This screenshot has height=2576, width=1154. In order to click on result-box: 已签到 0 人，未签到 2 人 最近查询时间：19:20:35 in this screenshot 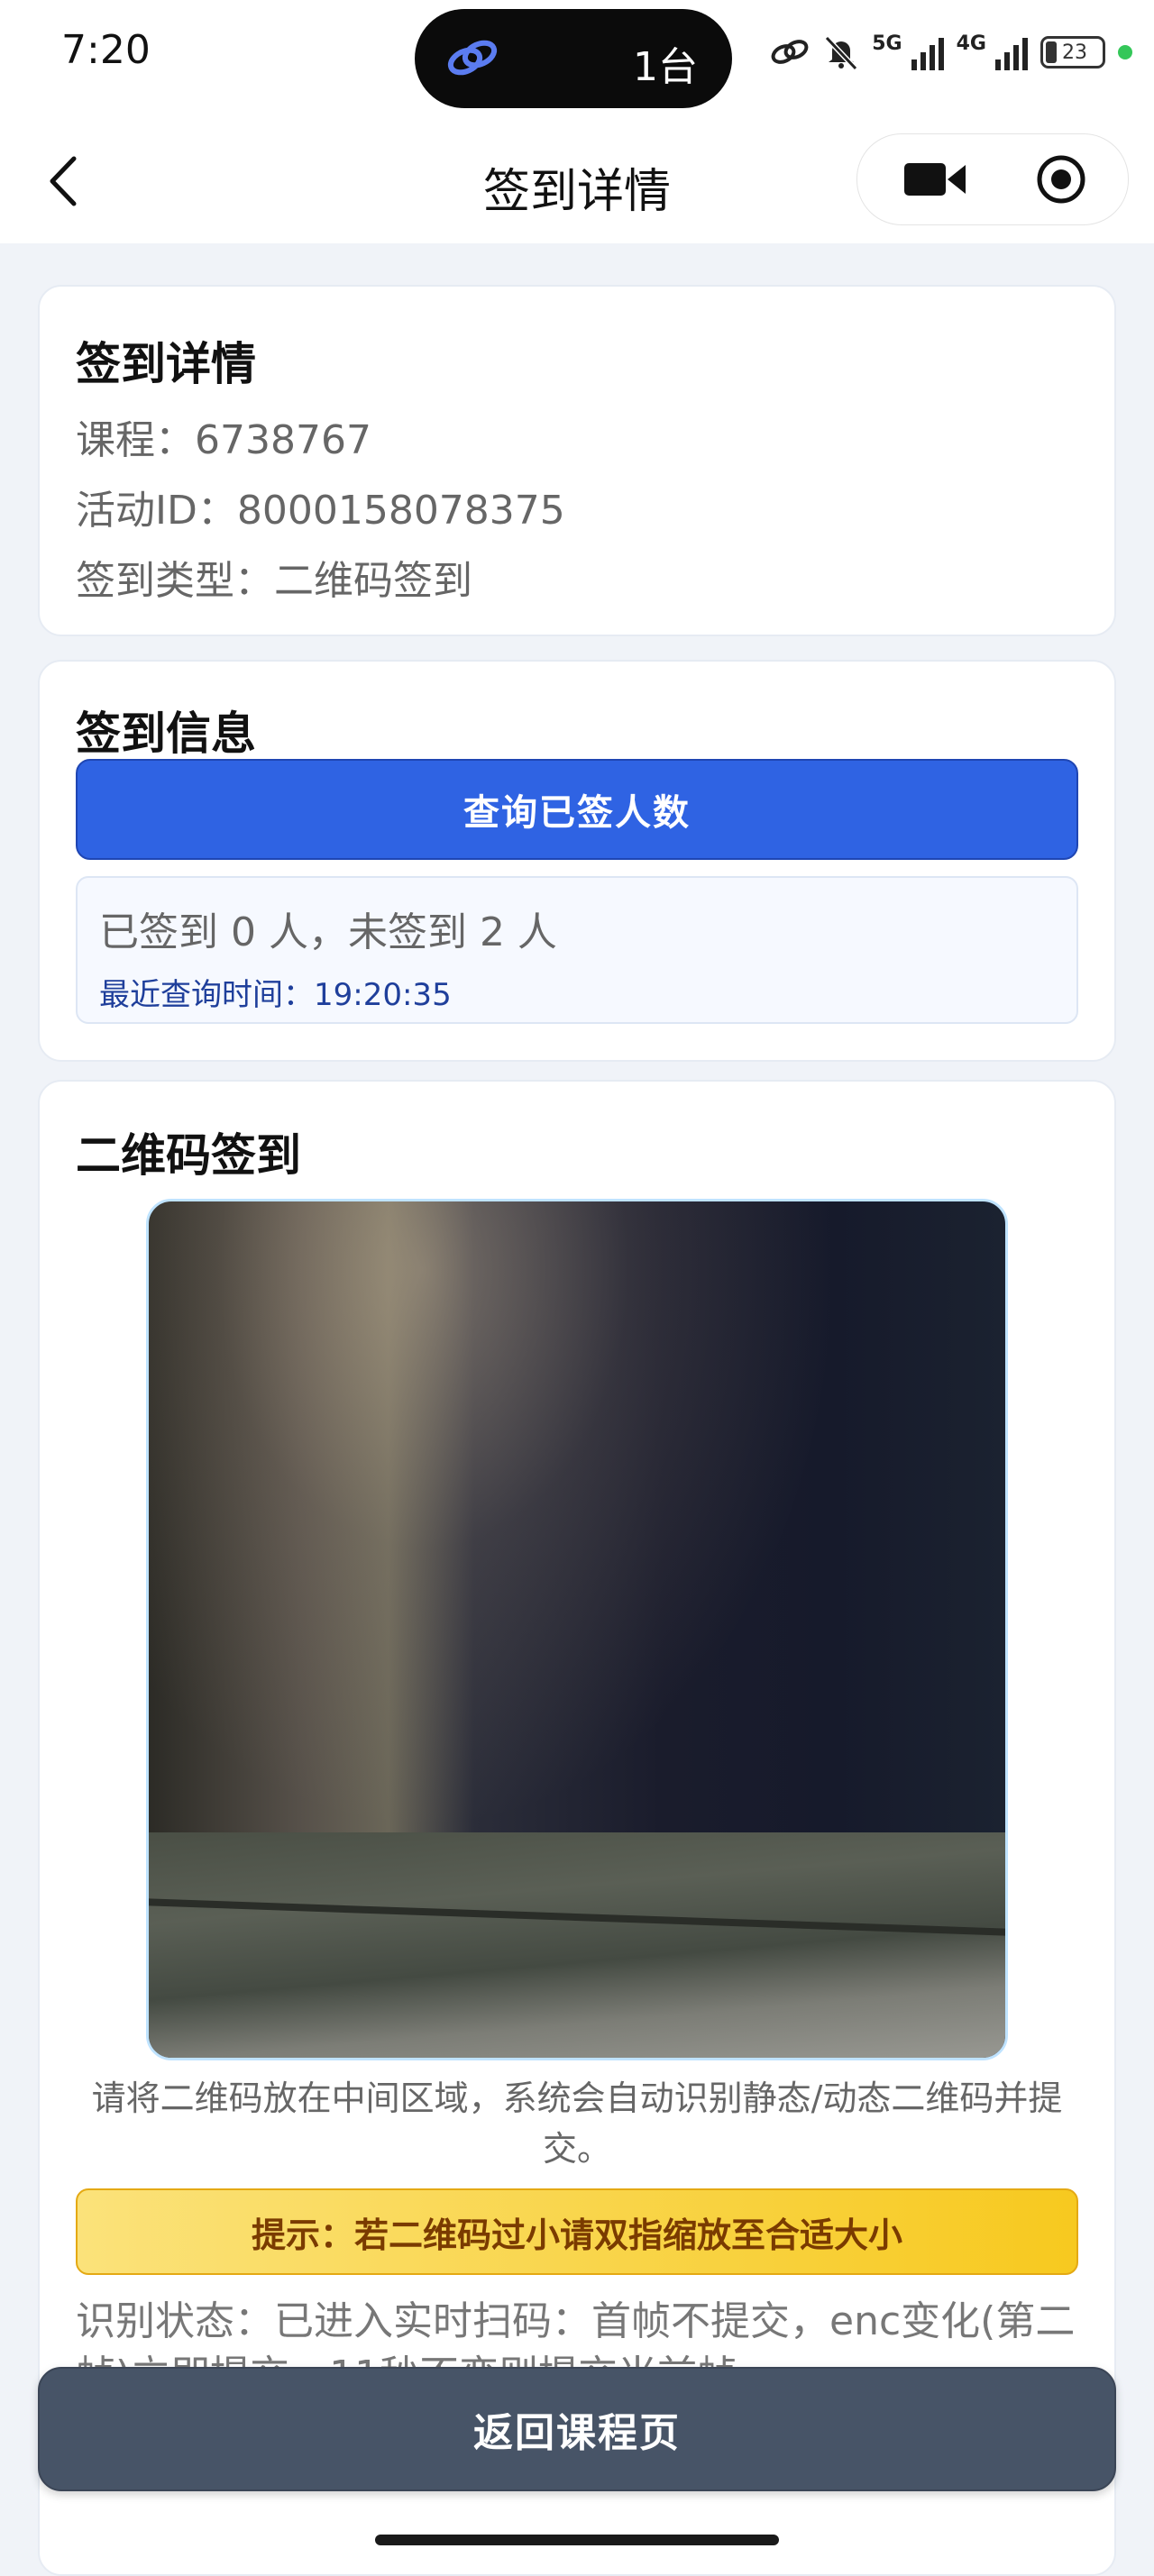, I will do `click(577, 950)`.